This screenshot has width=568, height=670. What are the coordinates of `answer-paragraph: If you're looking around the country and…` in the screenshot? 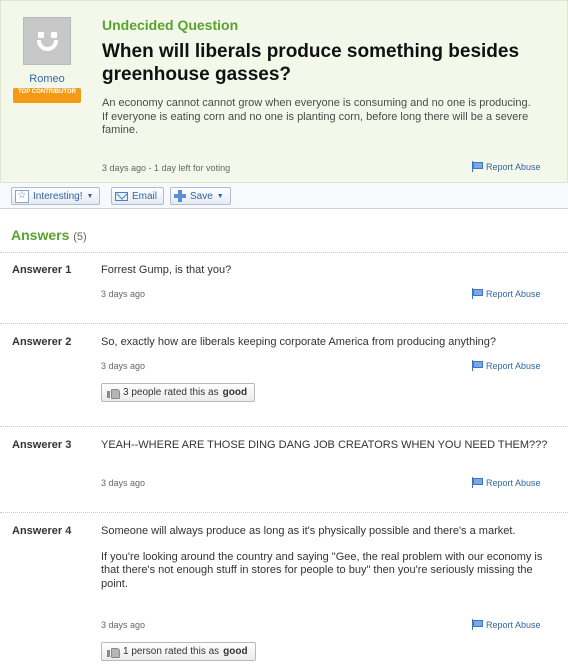 It's located at (322, 570).